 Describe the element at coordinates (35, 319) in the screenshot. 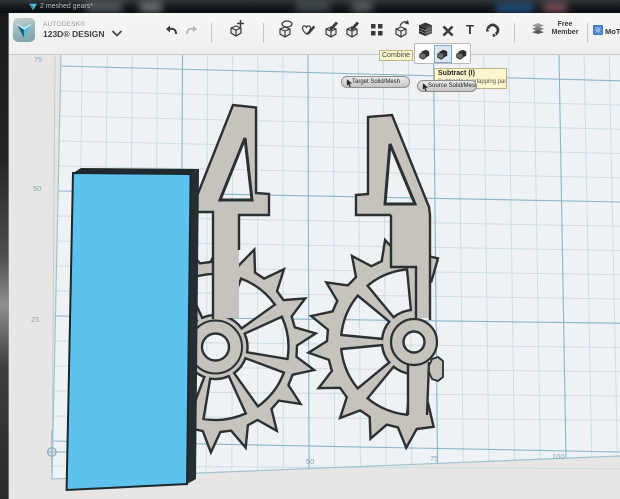

I see `svg-text: 25` at that location.